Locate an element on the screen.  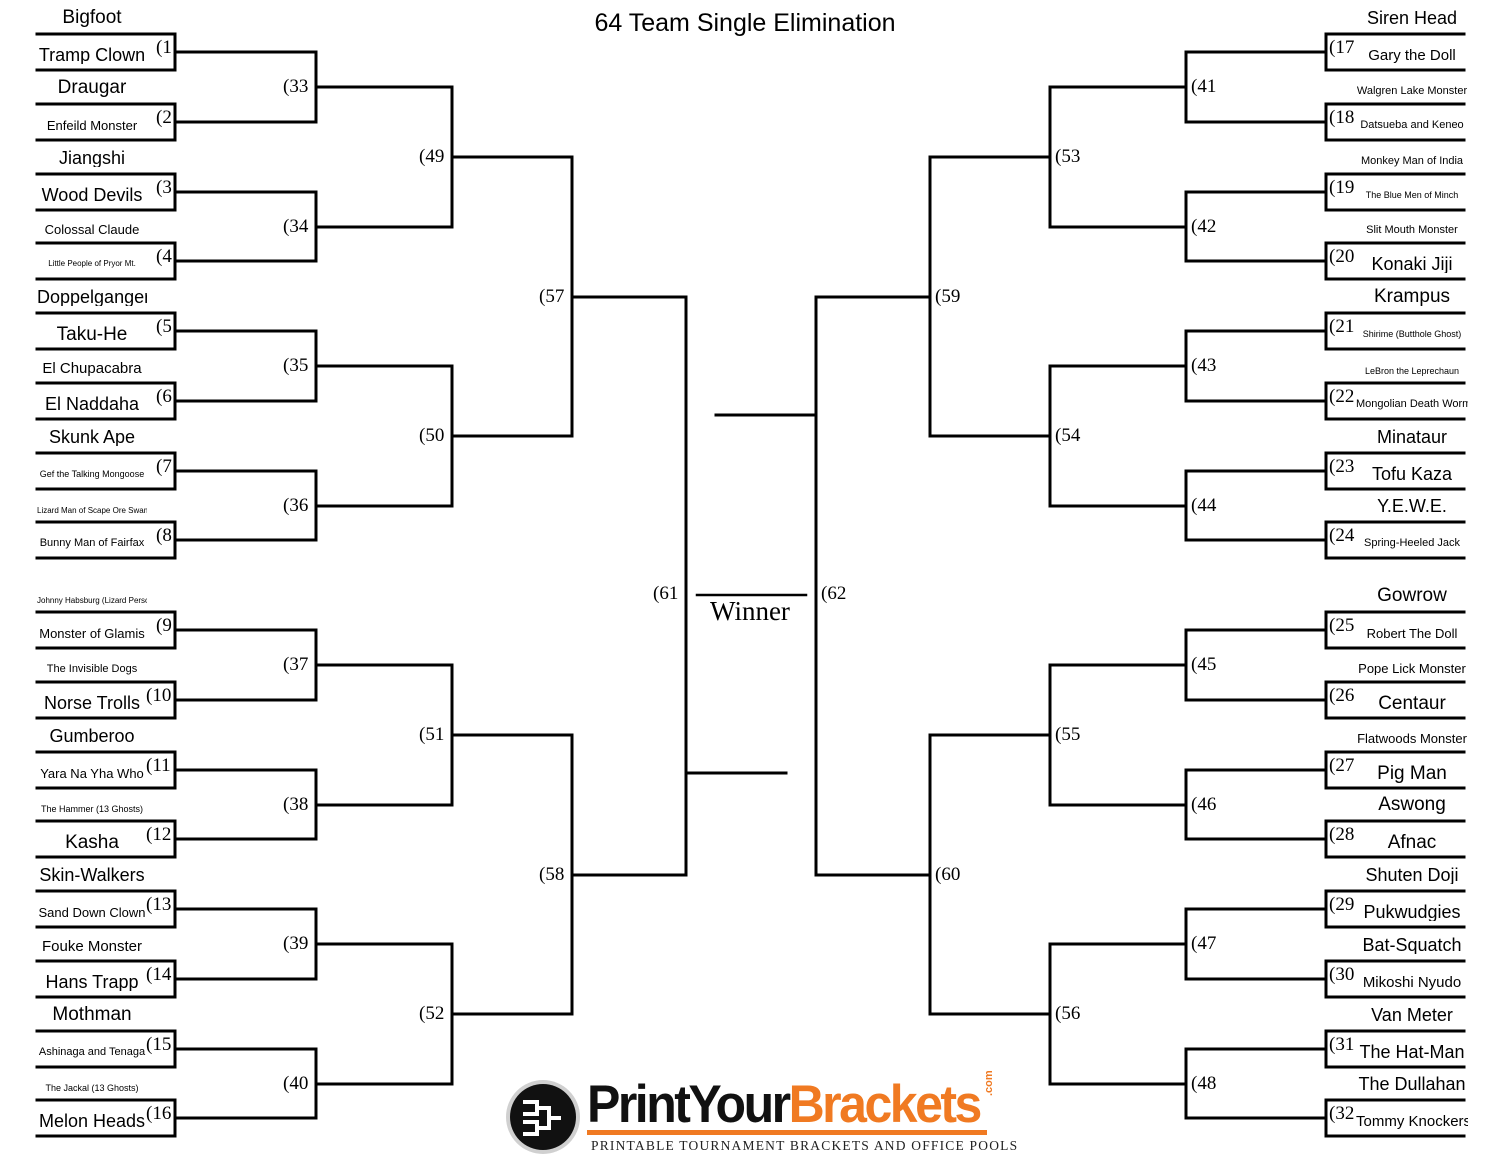
team-name-bottom: Pukwudgies is located at coordinates (1412, 912).